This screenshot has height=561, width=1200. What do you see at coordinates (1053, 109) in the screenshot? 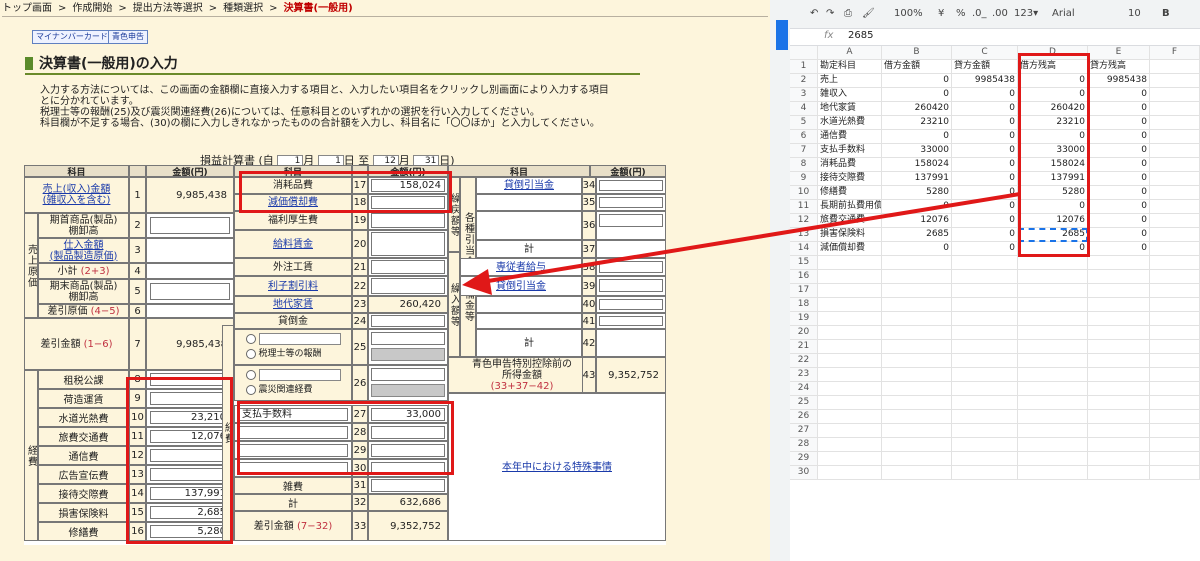
I see `sheet-cell: 260420` at bounding box center [1053, 109].